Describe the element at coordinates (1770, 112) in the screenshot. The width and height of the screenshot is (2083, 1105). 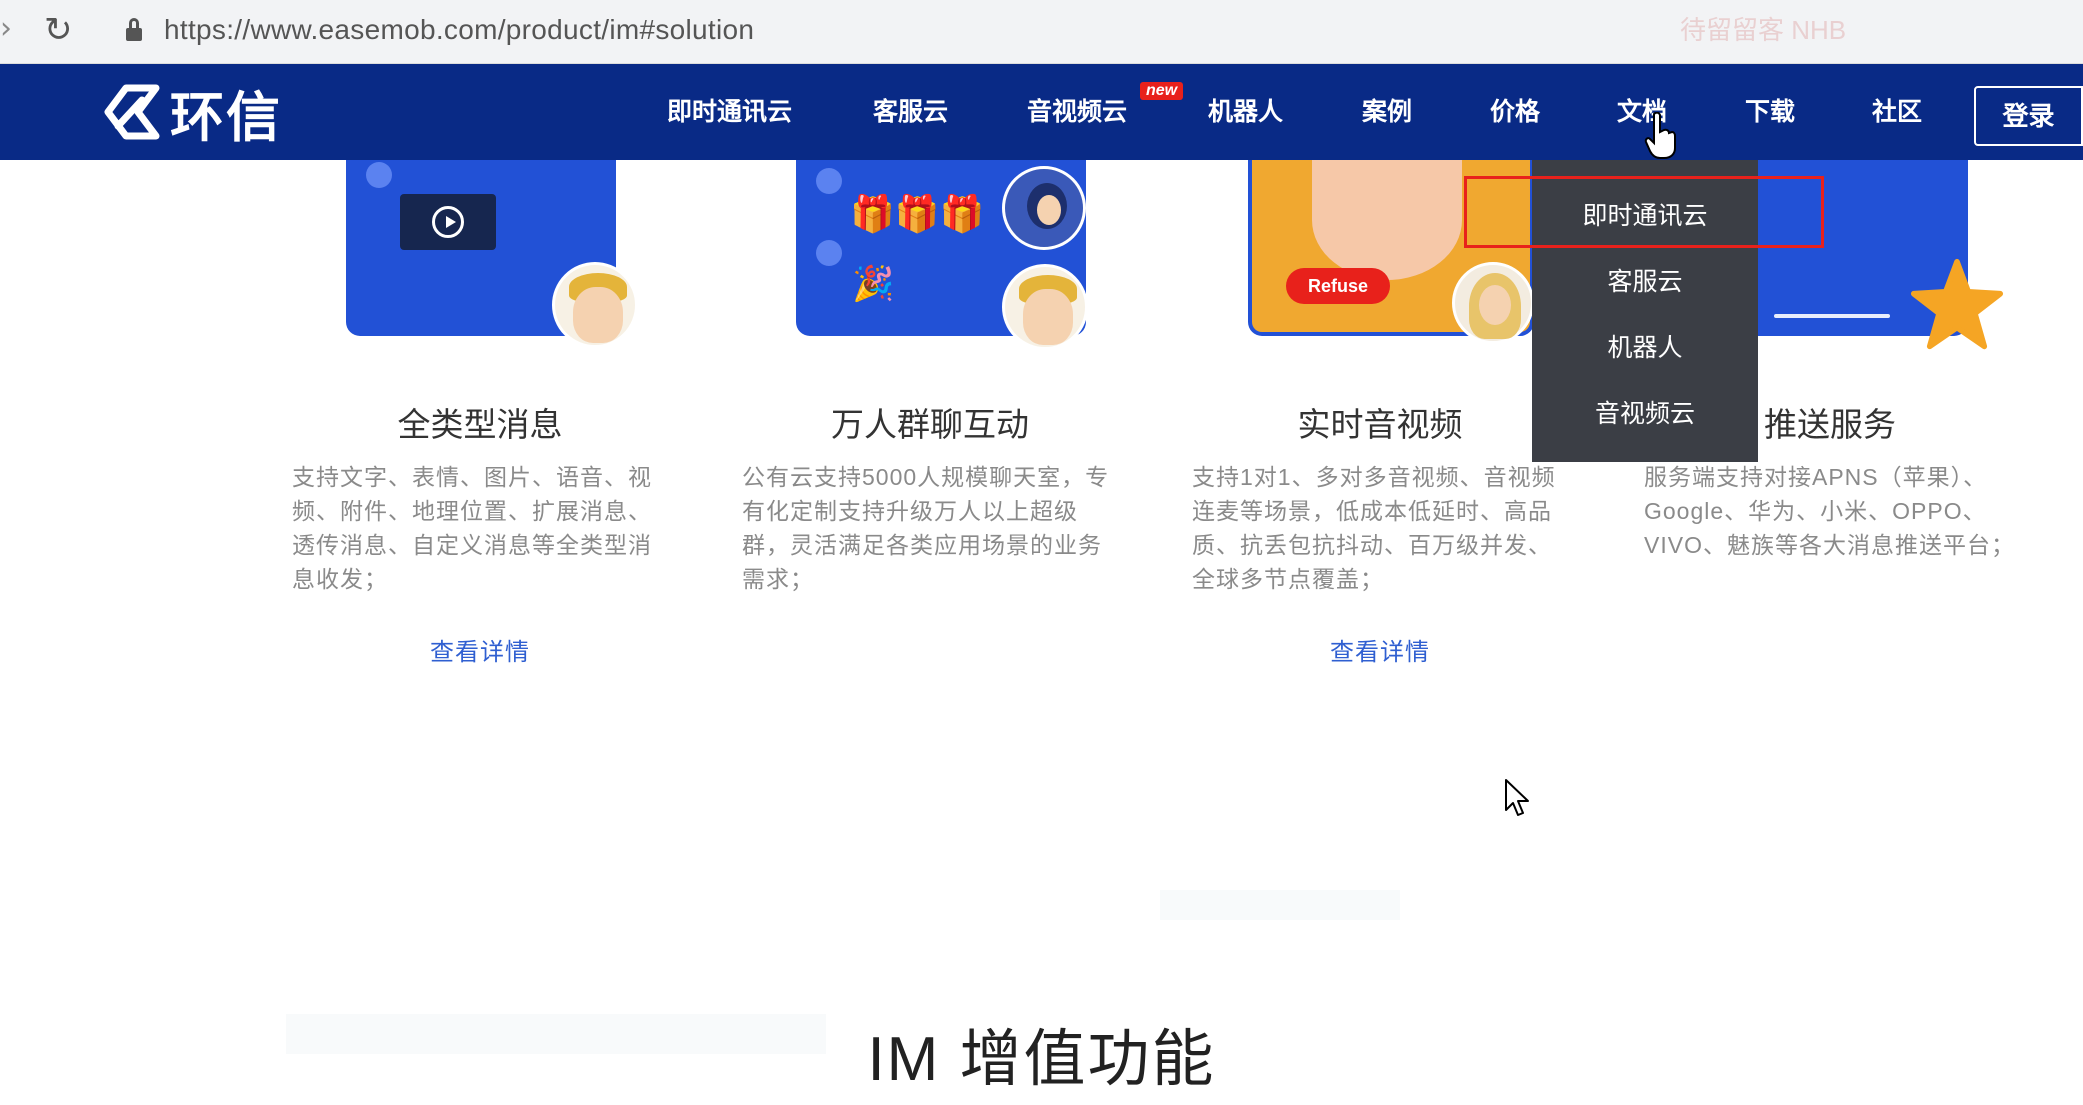
I see `nav-item-download: 下载` at that location.